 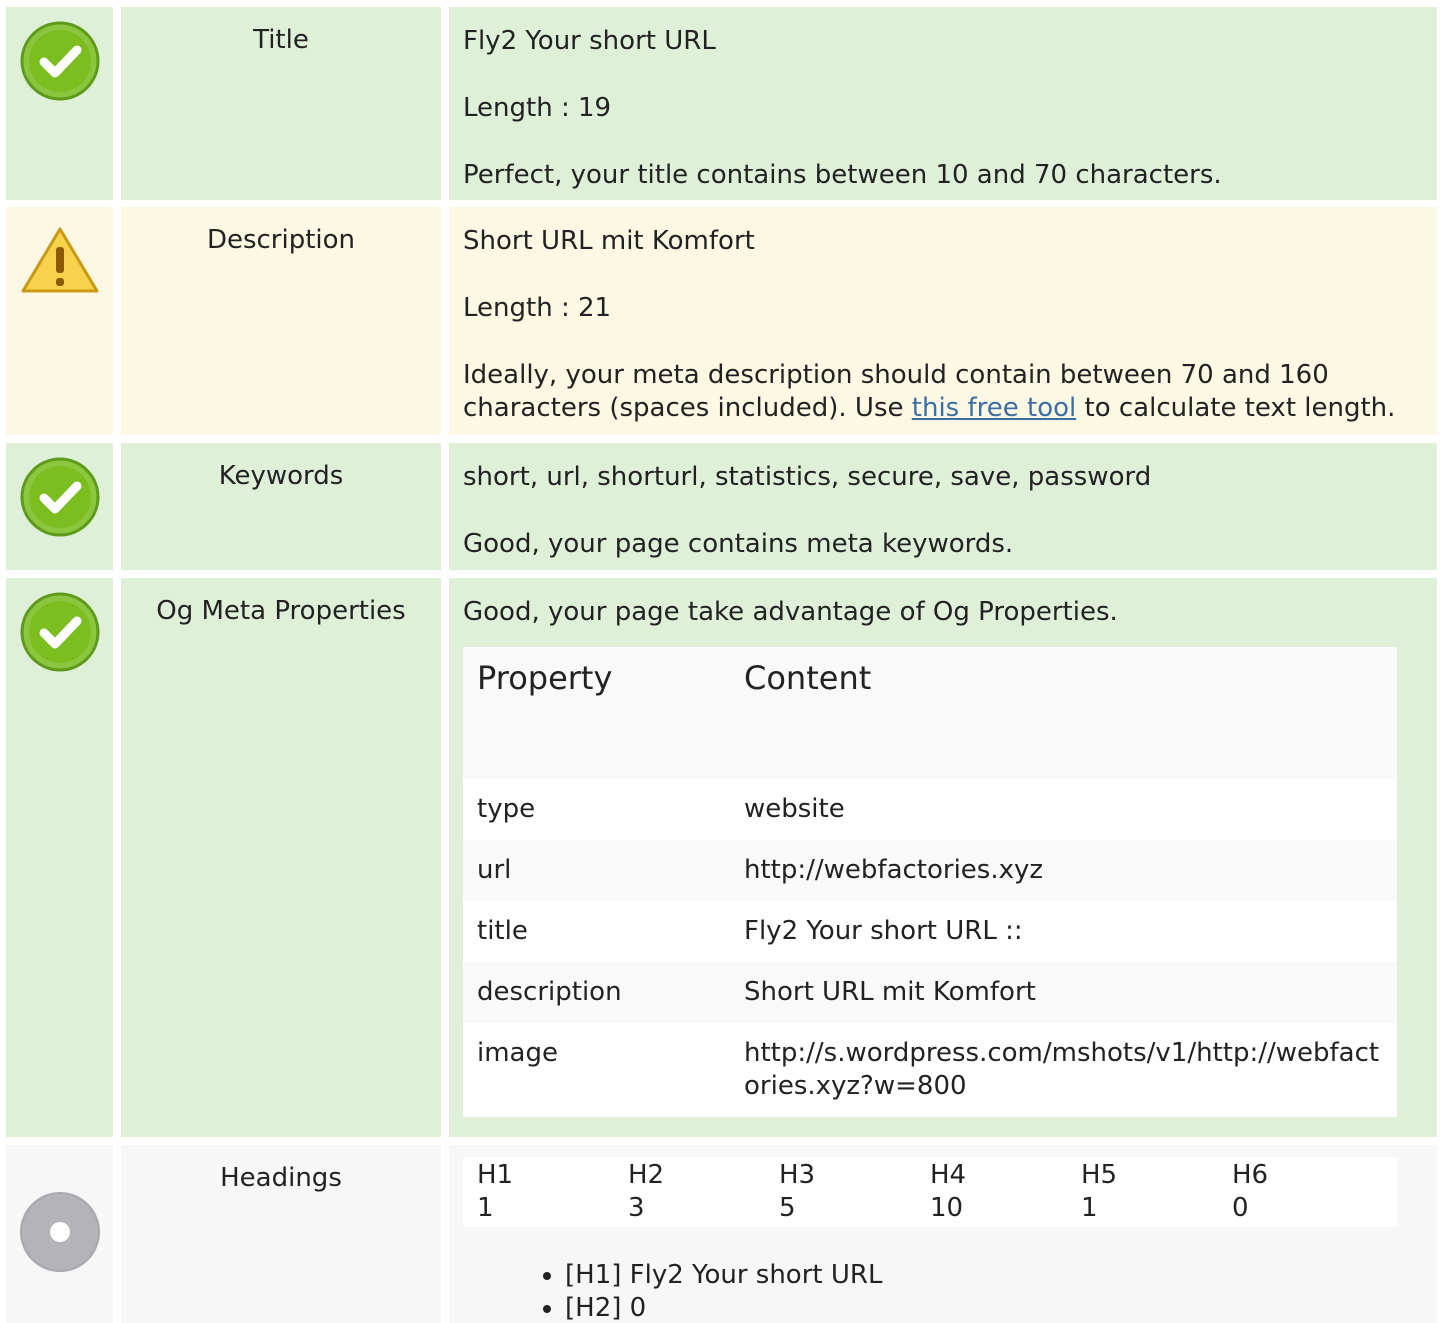 What do you see at coordinates (281, 321) in the screenshot?
I see `description-label: Description` at bounding box center [281, 321].